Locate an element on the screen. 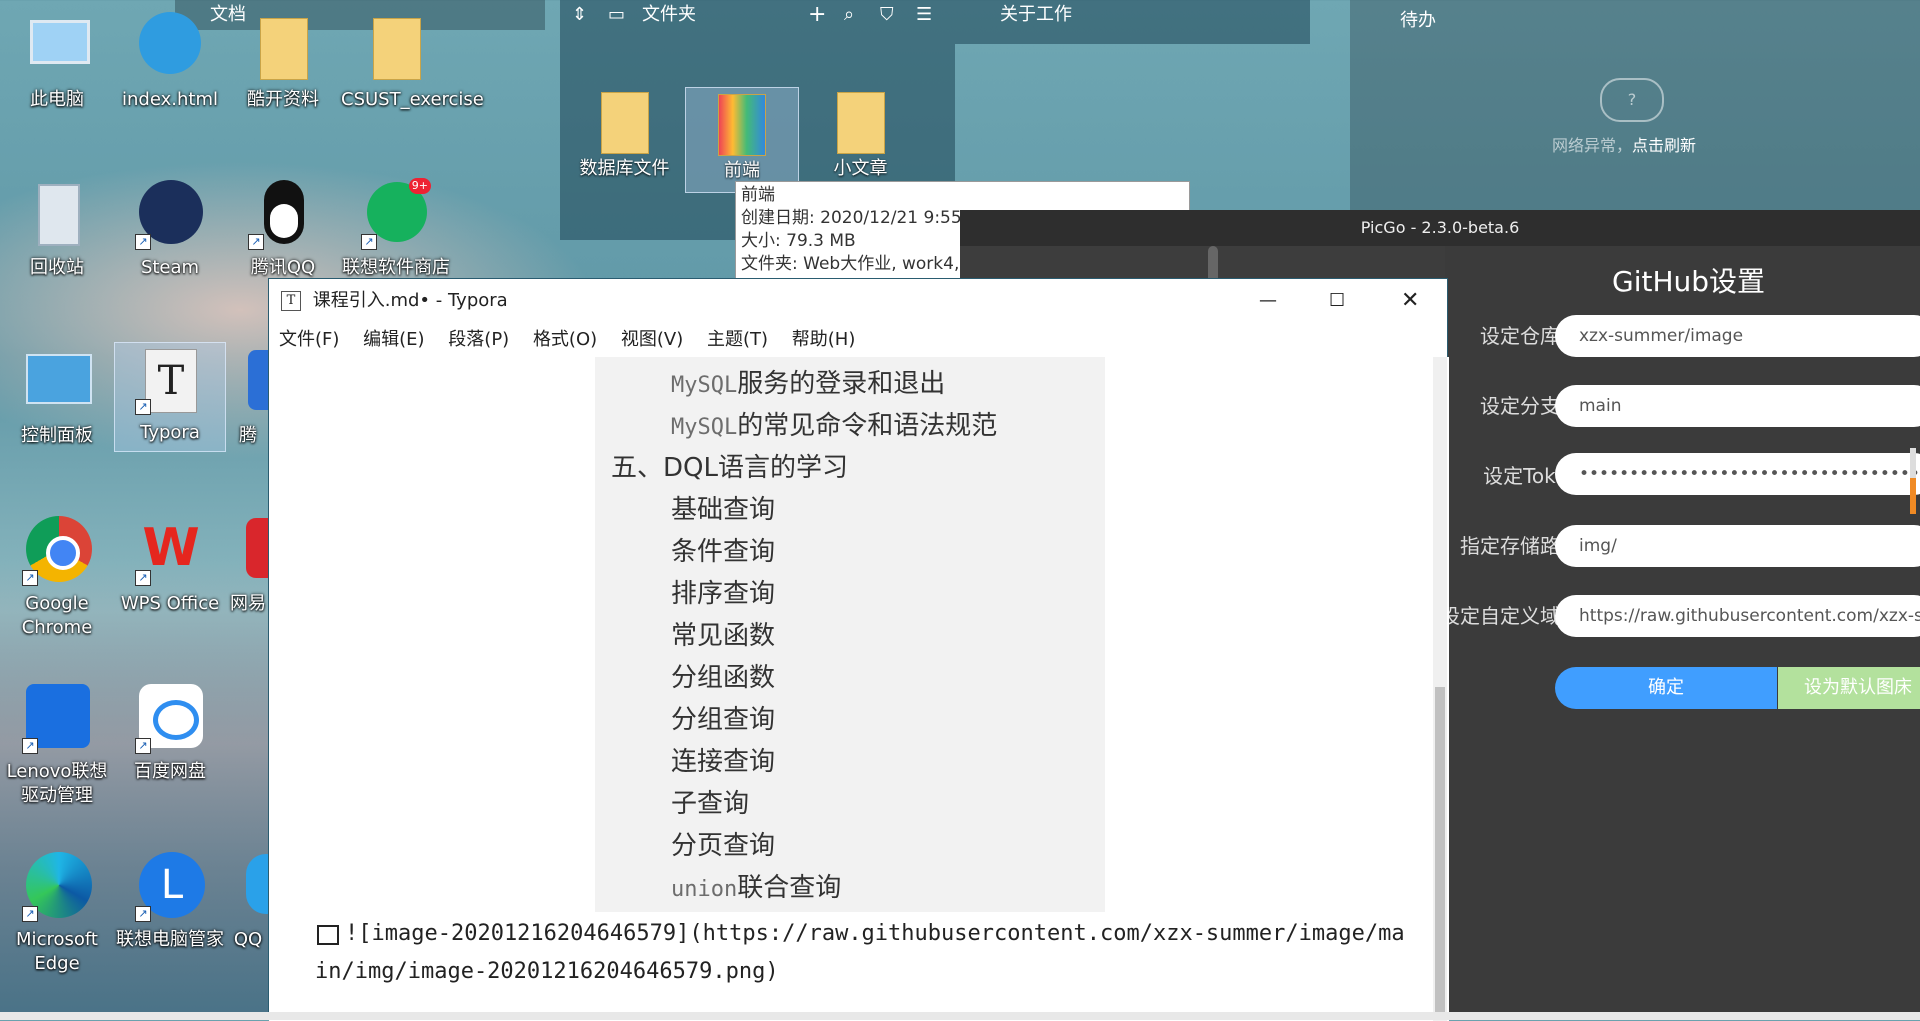 This screenshot has height=1021, width=1920. desktop-icon-chrome: ↗ Google Chrome is located at coordinates (57, 577).